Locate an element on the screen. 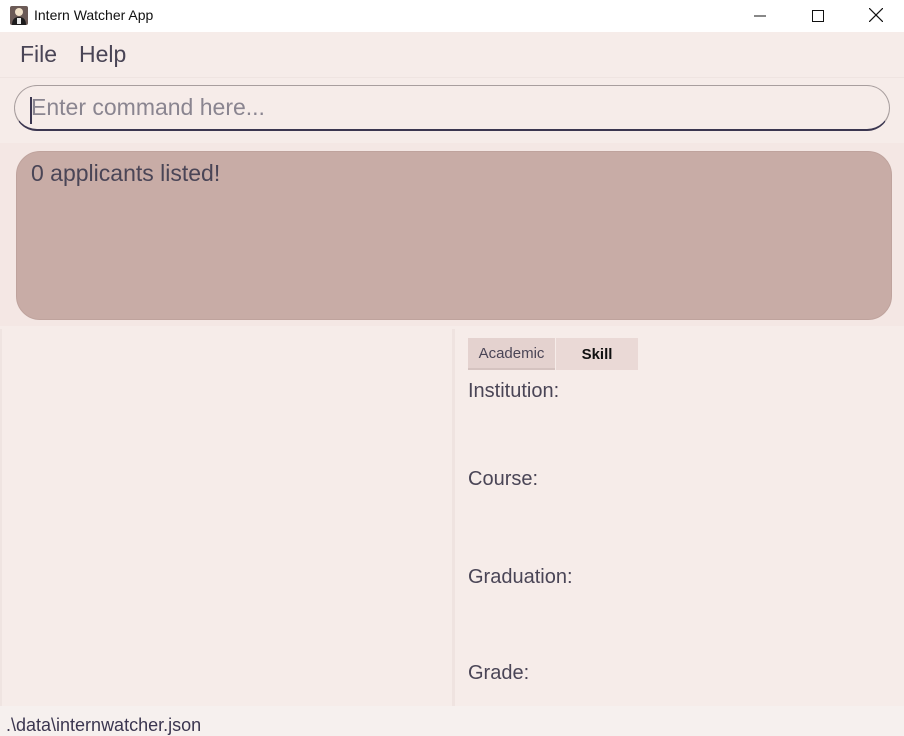 Image resolution: width=904 pixels, height=736 pixels. maximize-icon is located at coordinates (818, 16).